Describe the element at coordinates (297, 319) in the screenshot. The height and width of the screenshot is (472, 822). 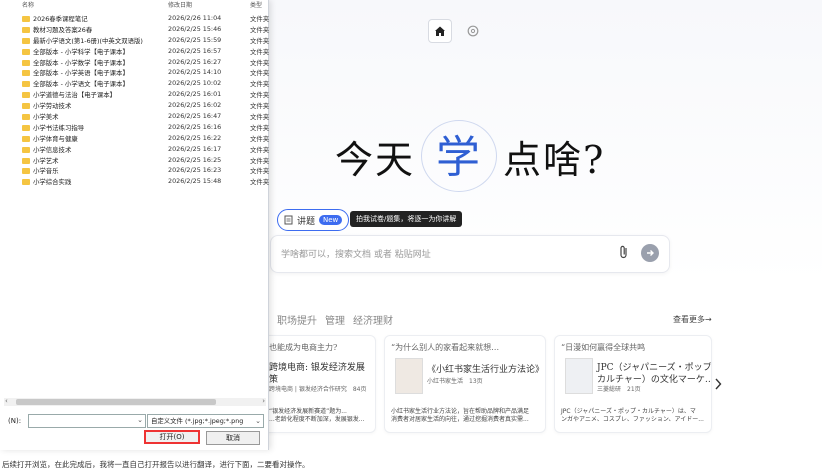
I see `category-tab: 职场提升` at that location.